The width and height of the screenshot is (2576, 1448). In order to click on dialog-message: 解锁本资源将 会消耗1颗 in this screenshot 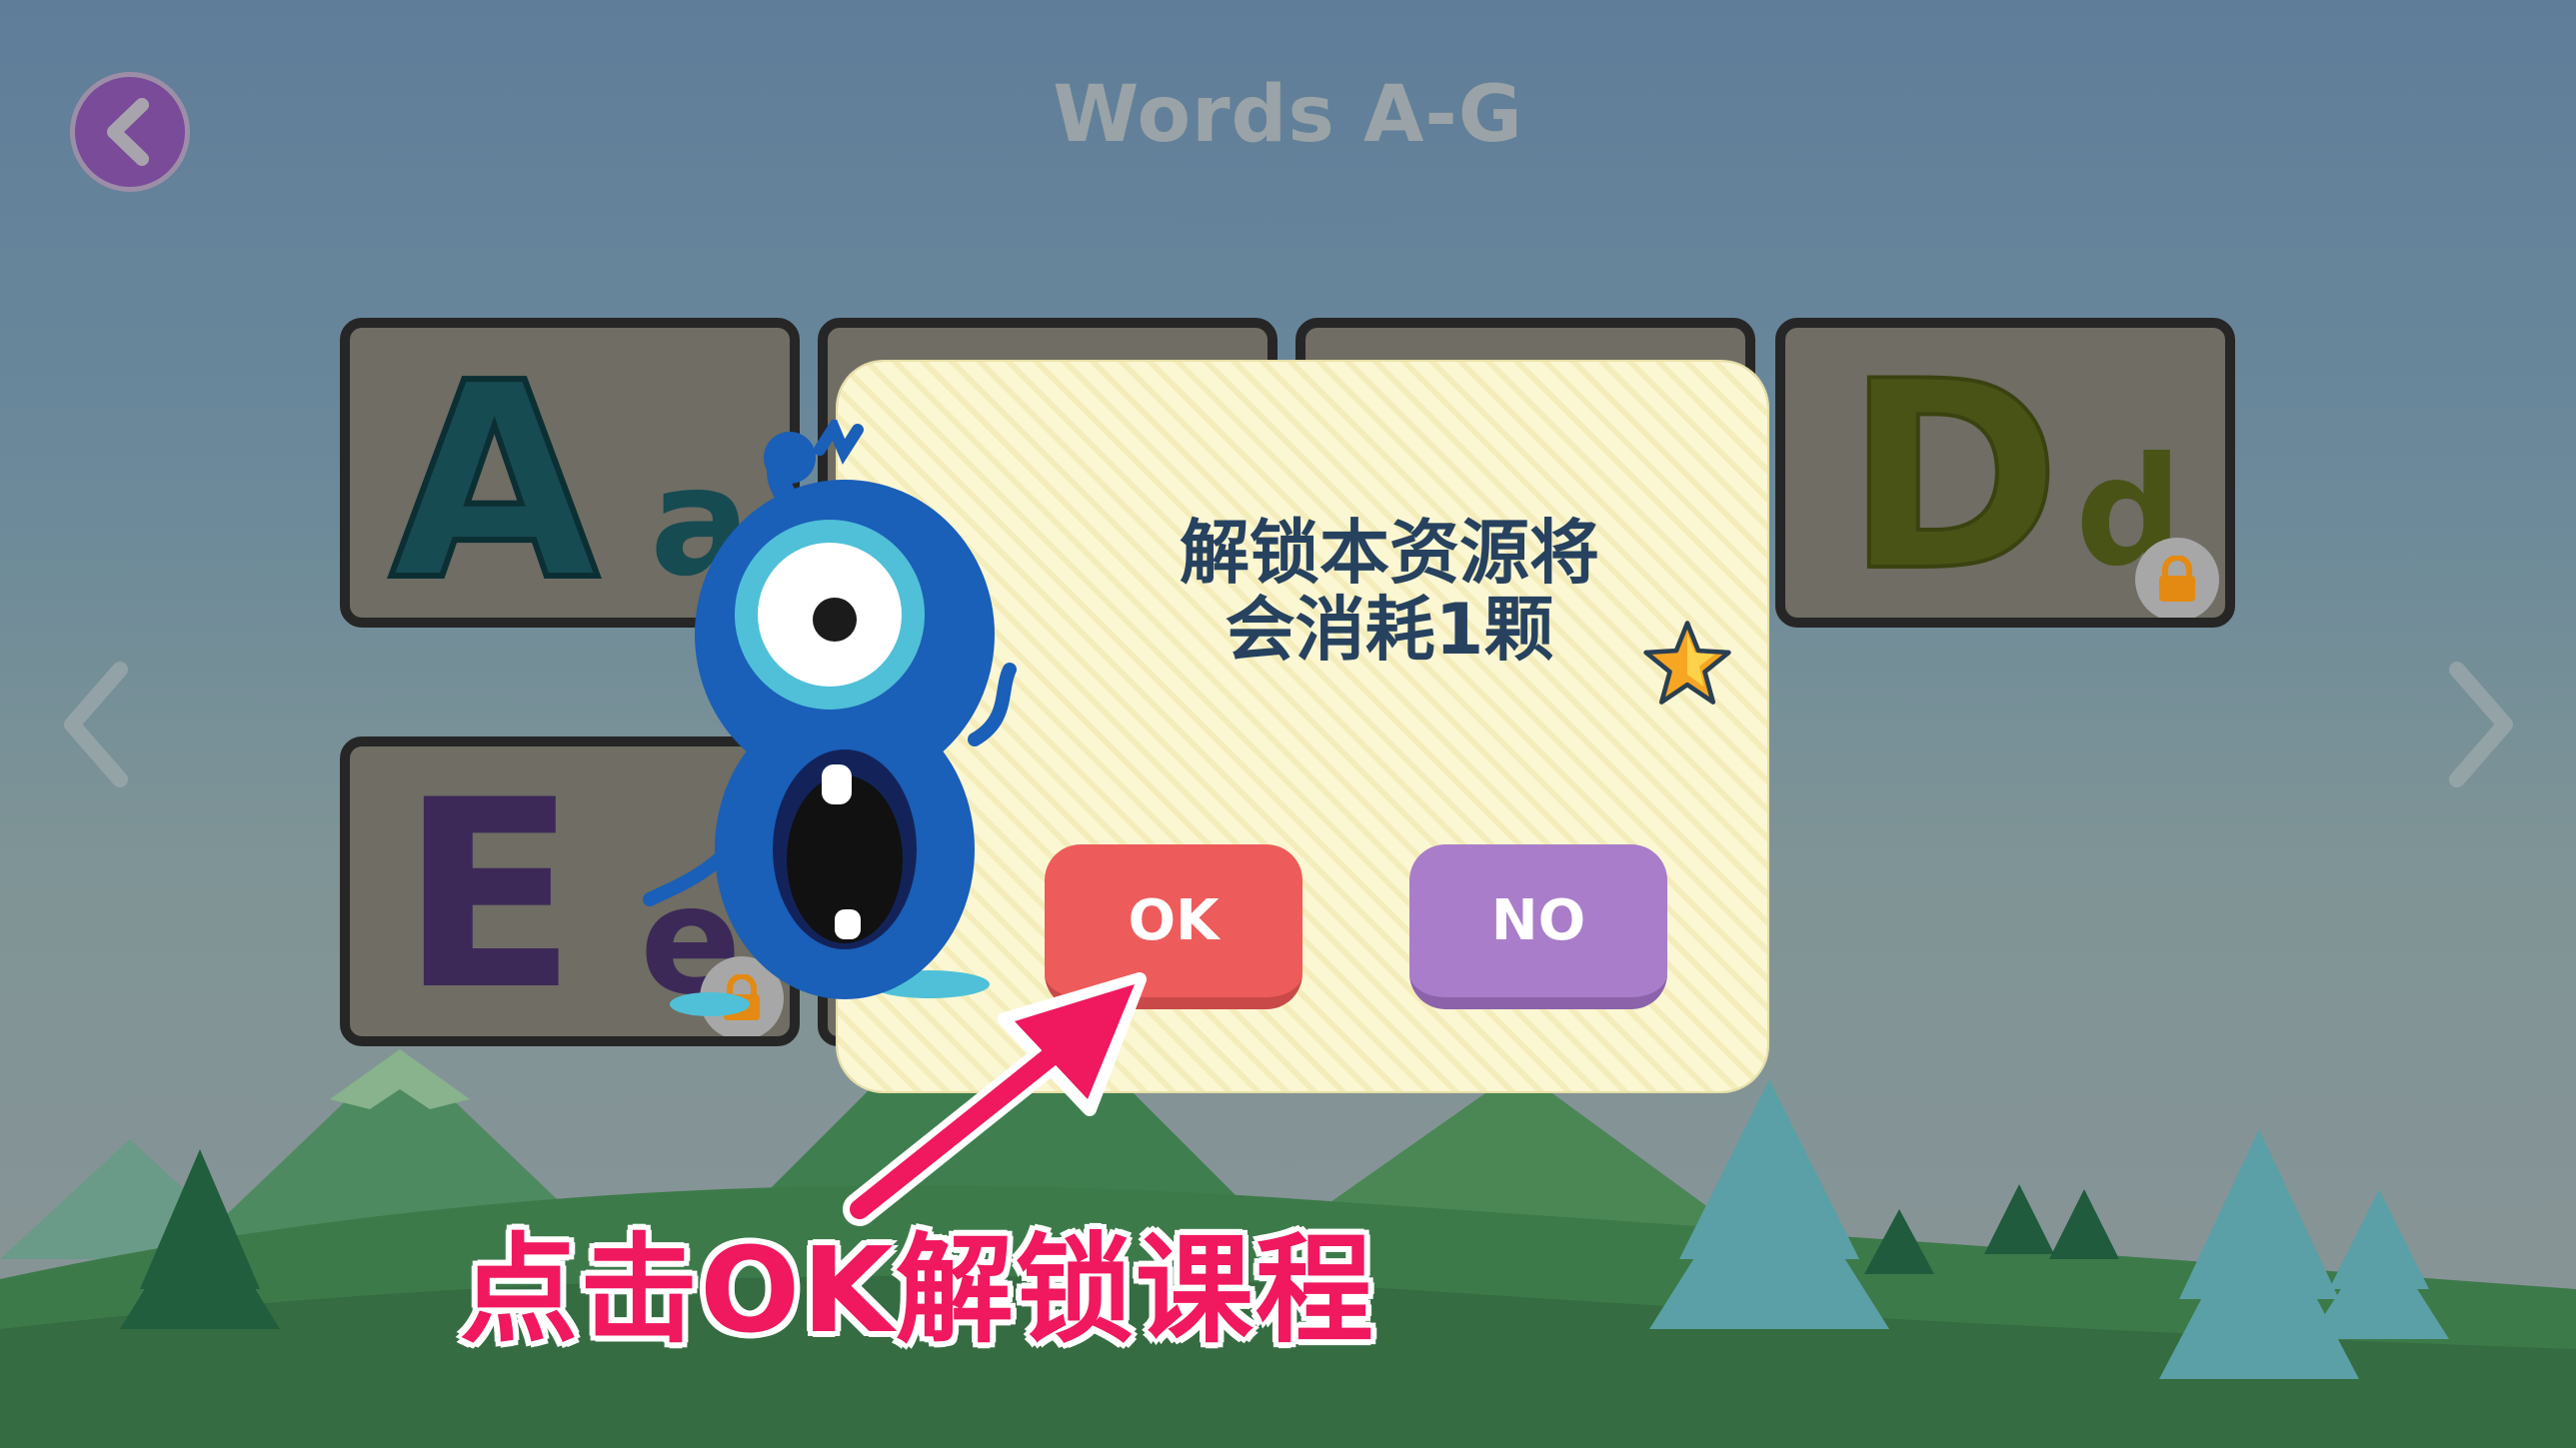, I will do `click(1390, 592)`.